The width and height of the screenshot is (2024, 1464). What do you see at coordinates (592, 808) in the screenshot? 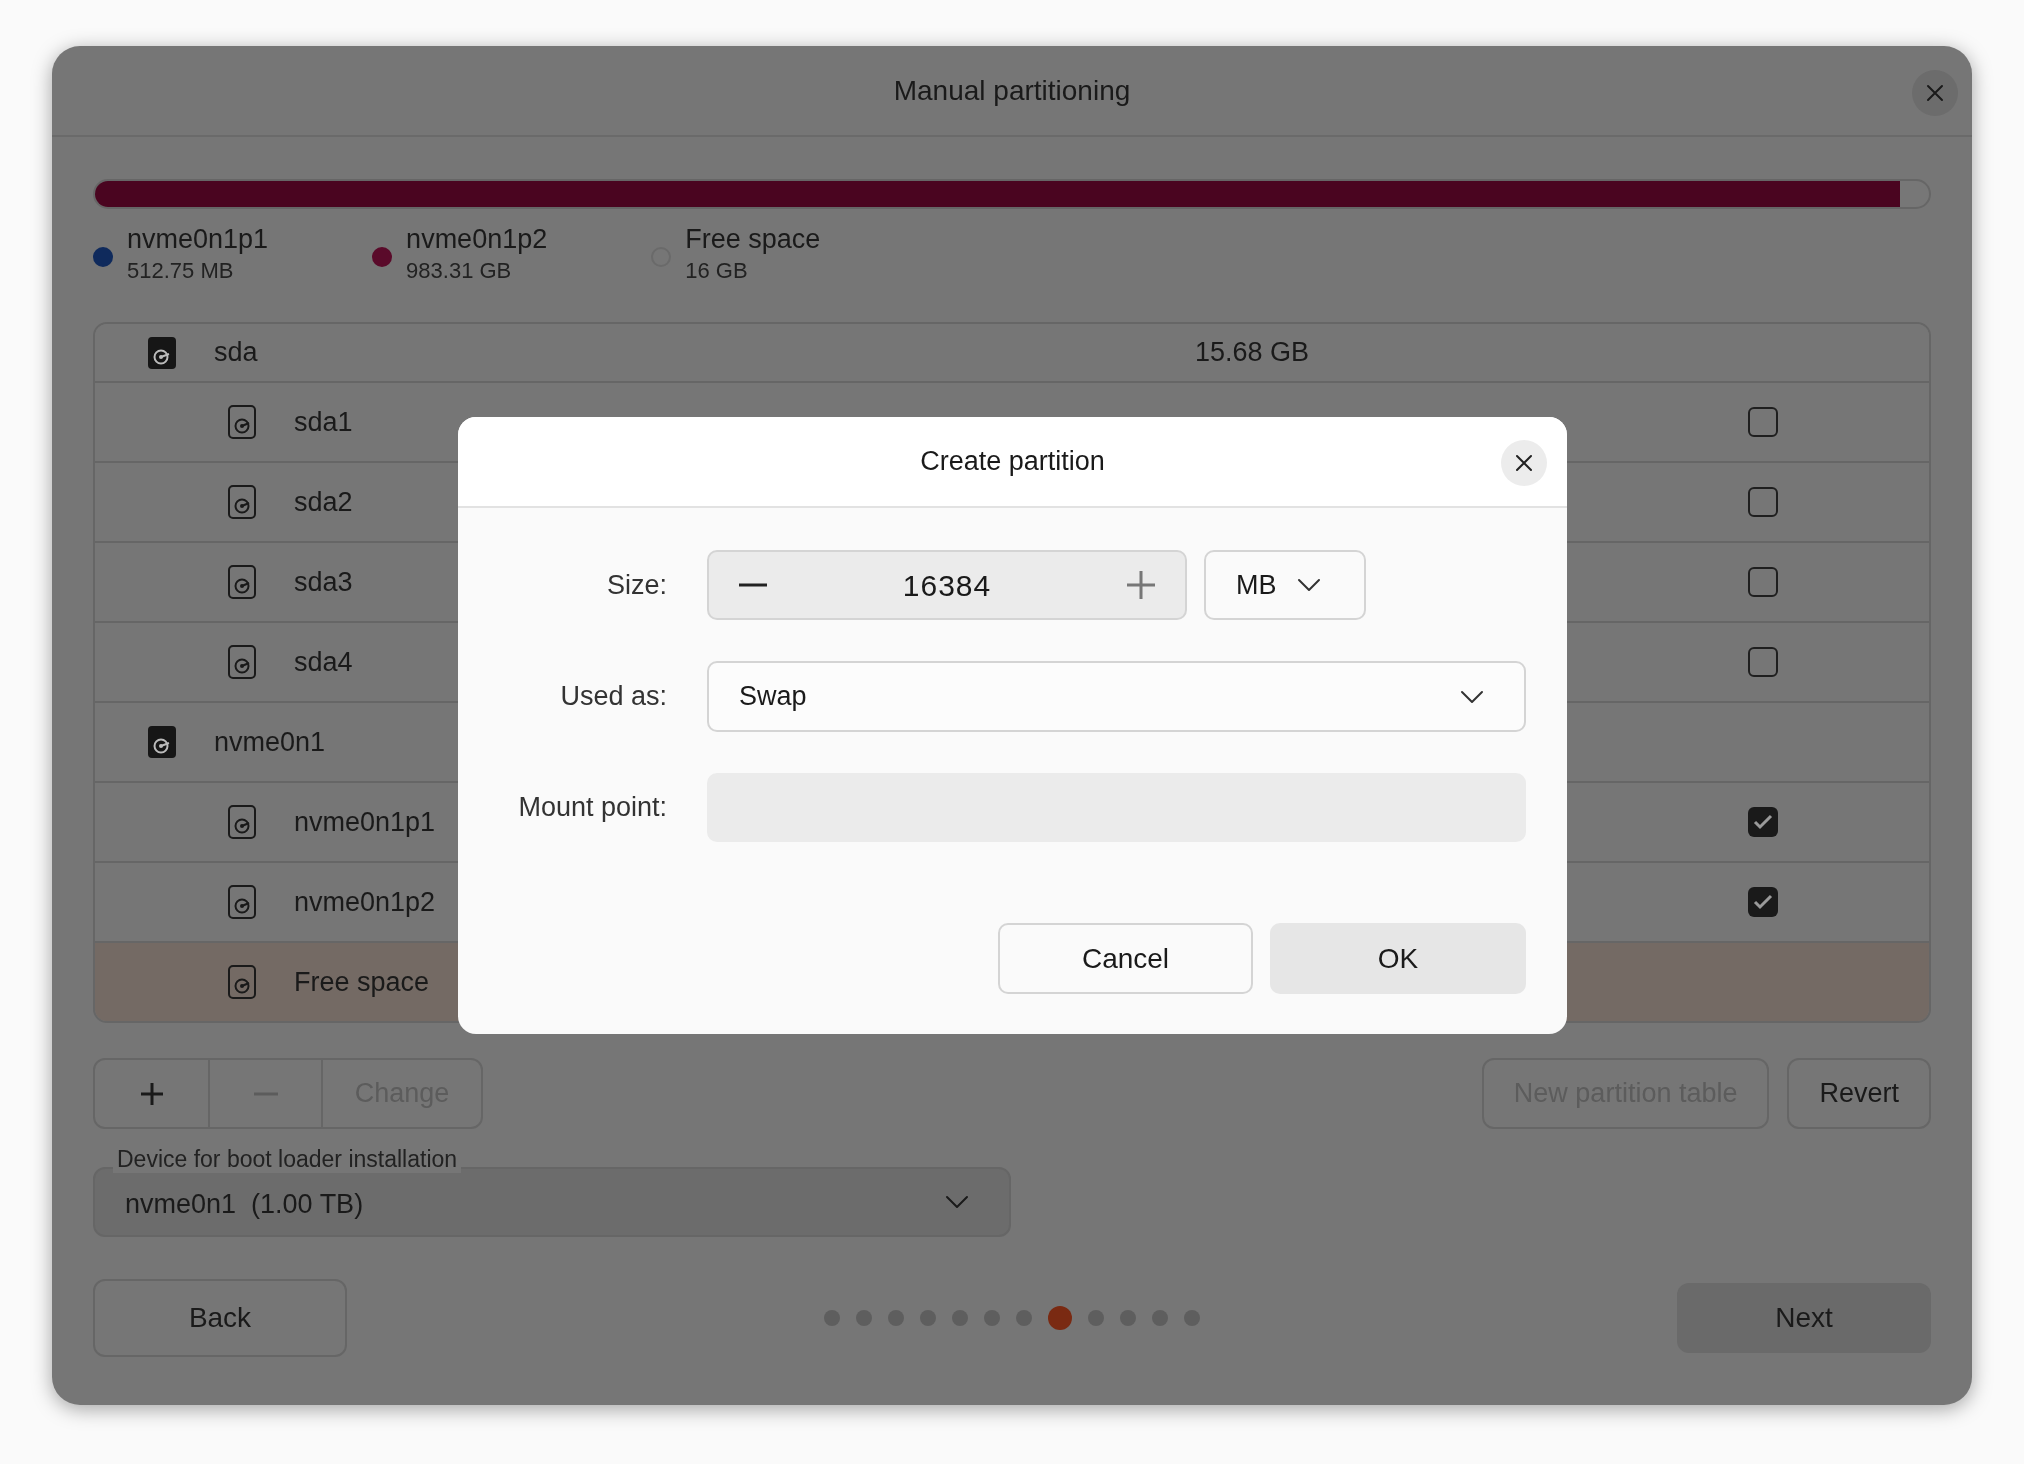
I see `field-label: Mount point:` at bounding box center [592, 808].